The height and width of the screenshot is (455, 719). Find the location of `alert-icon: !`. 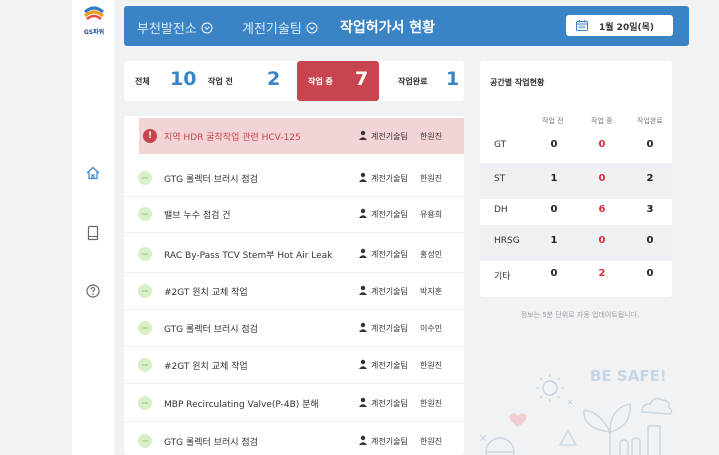

alert-icon: ! is located at coordinates (150, 136).